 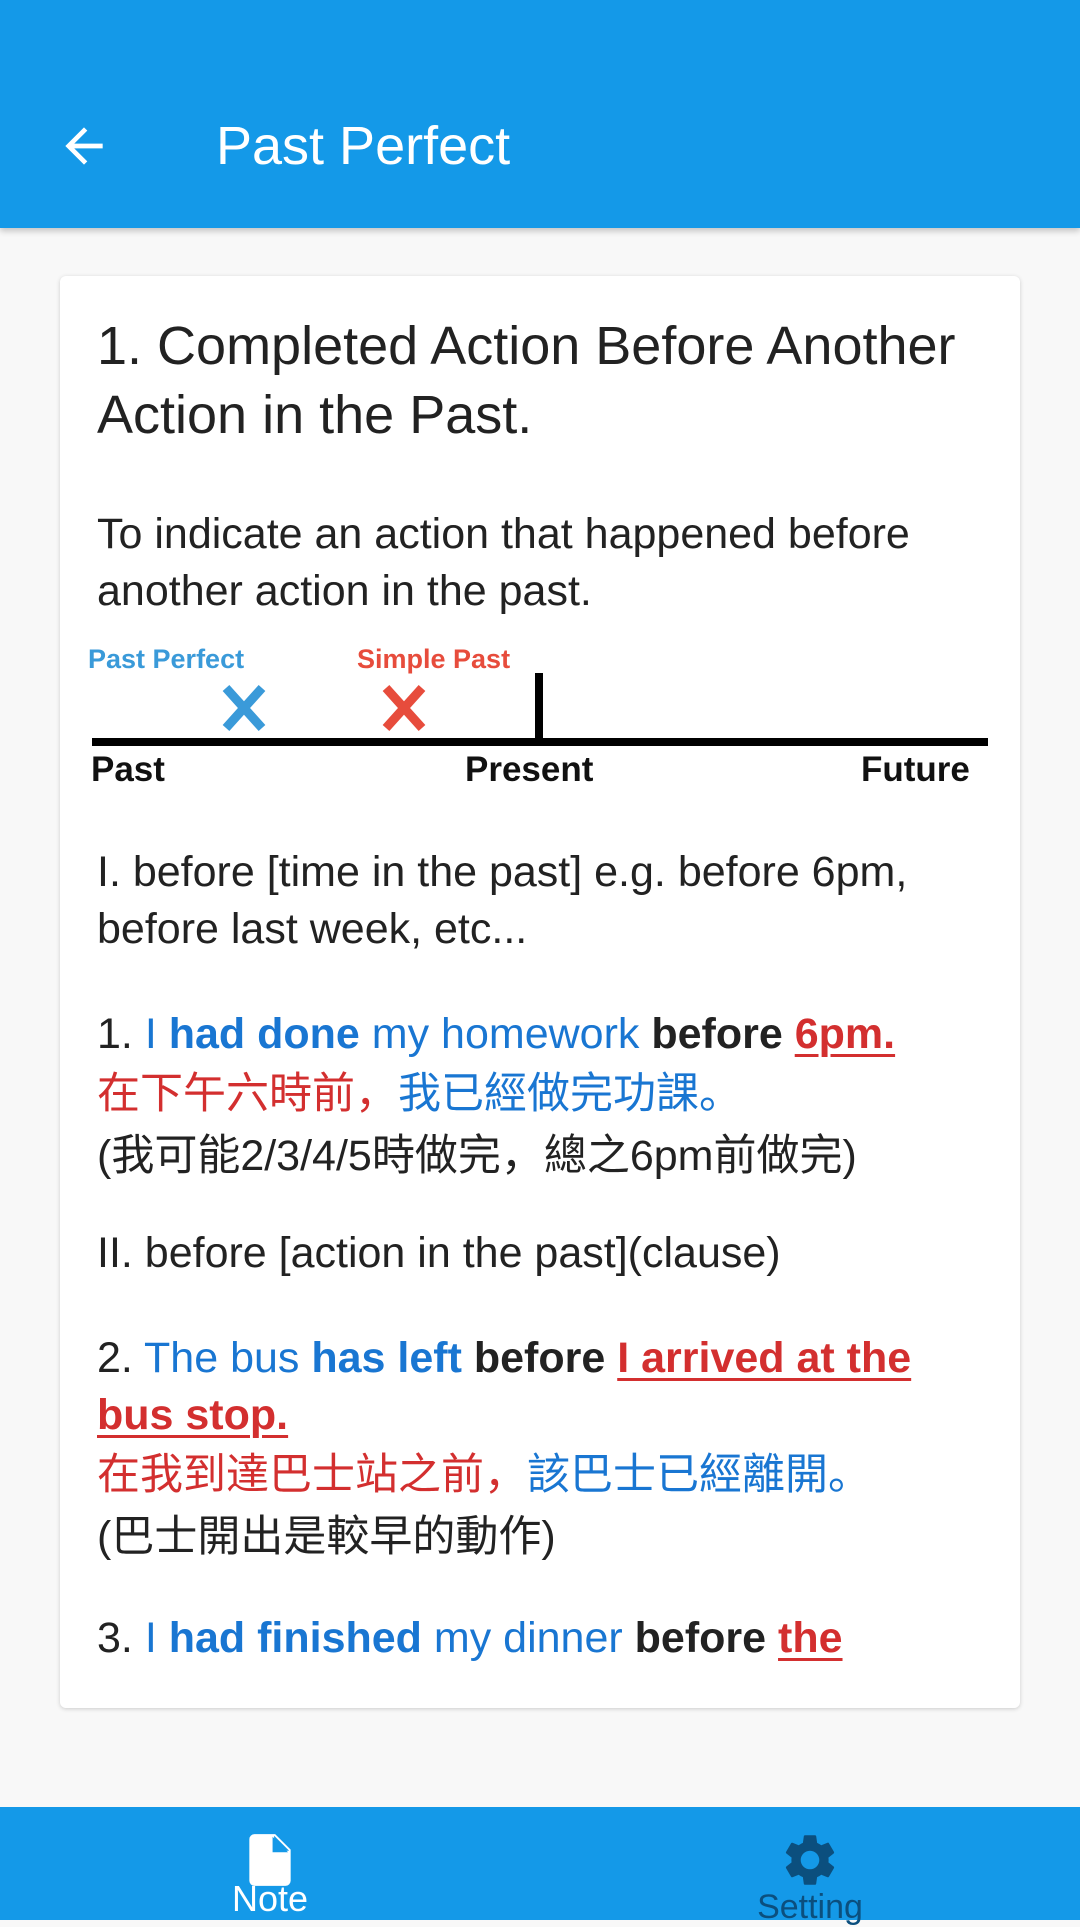 What do you see at coordinates (810, 1907) in the screenshot?
I see `nav-label-setting: Setting` at bounding box center [810, 1907].